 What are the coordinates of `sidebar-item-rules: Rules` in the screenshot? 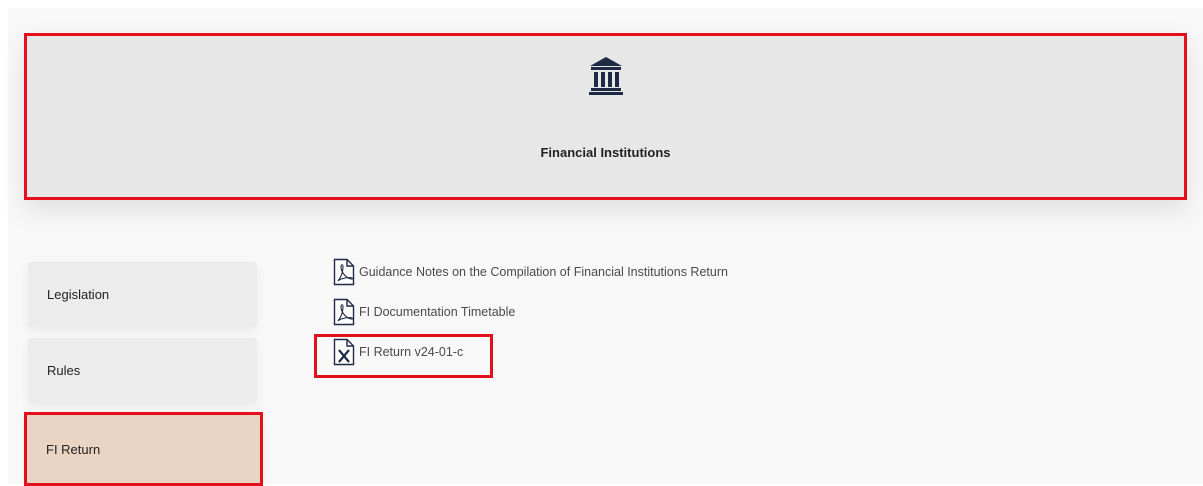 It's located at (142, 370).